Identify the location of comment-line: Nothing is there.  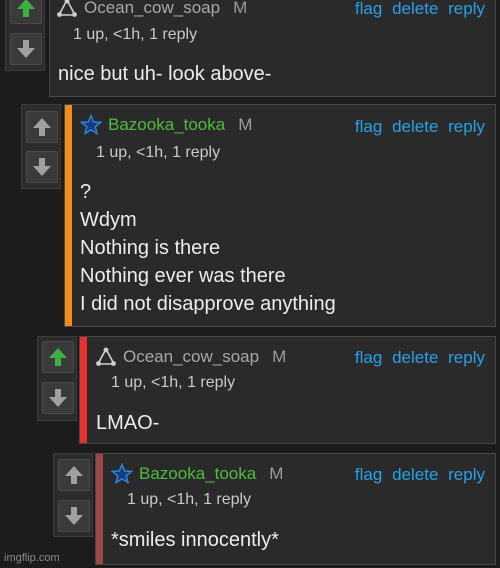
(150, 248).